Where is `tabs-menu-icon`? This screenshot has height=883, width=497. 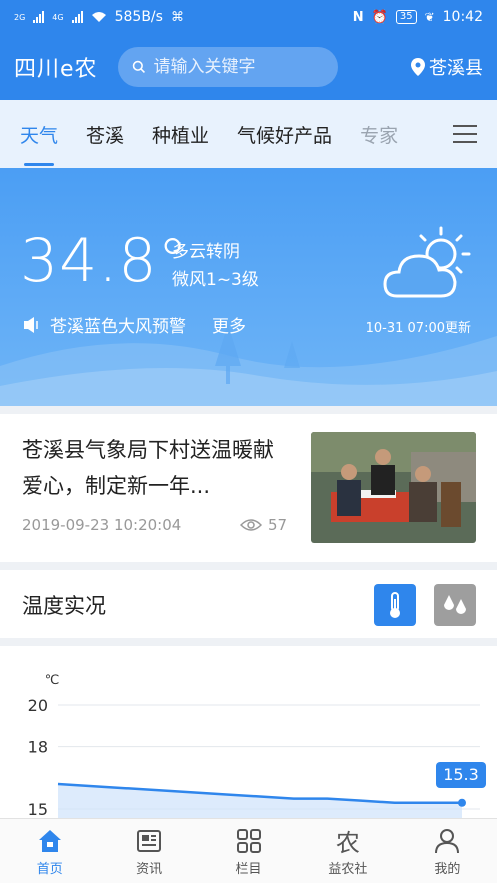 tabs-menu-icon is located at coordinates (465, 134).